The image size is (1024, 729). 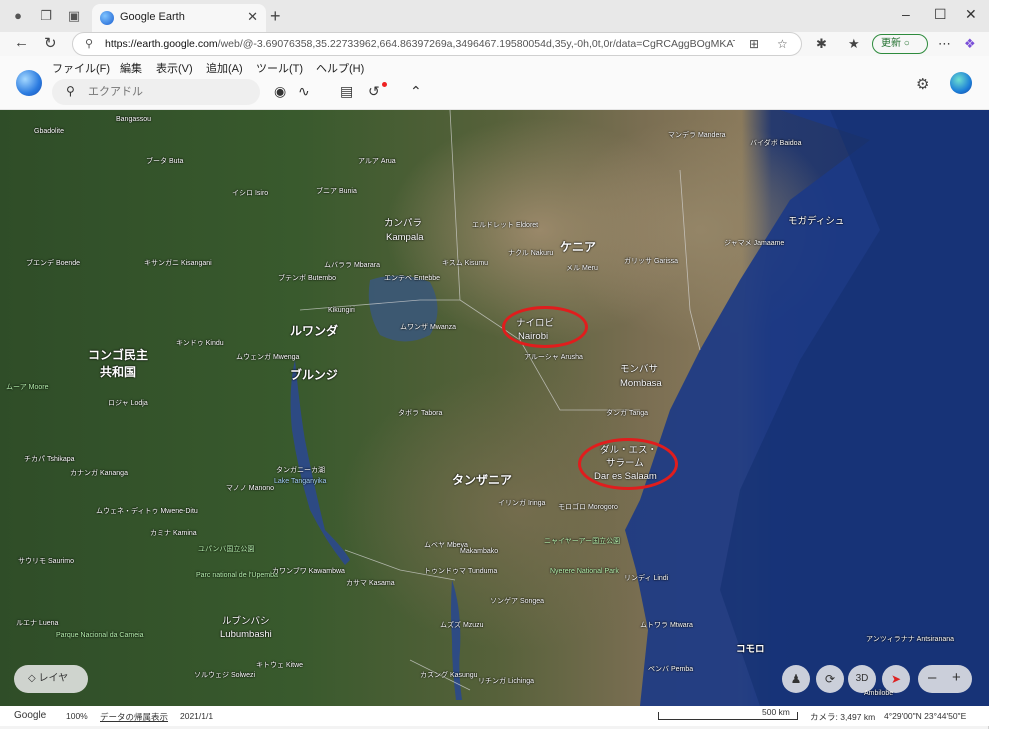 What do you see at coordinates (588, 507) in the screenshot?
I see `label-morogoro: モロゴロ Morogoro` at bounding box center [588, 507].